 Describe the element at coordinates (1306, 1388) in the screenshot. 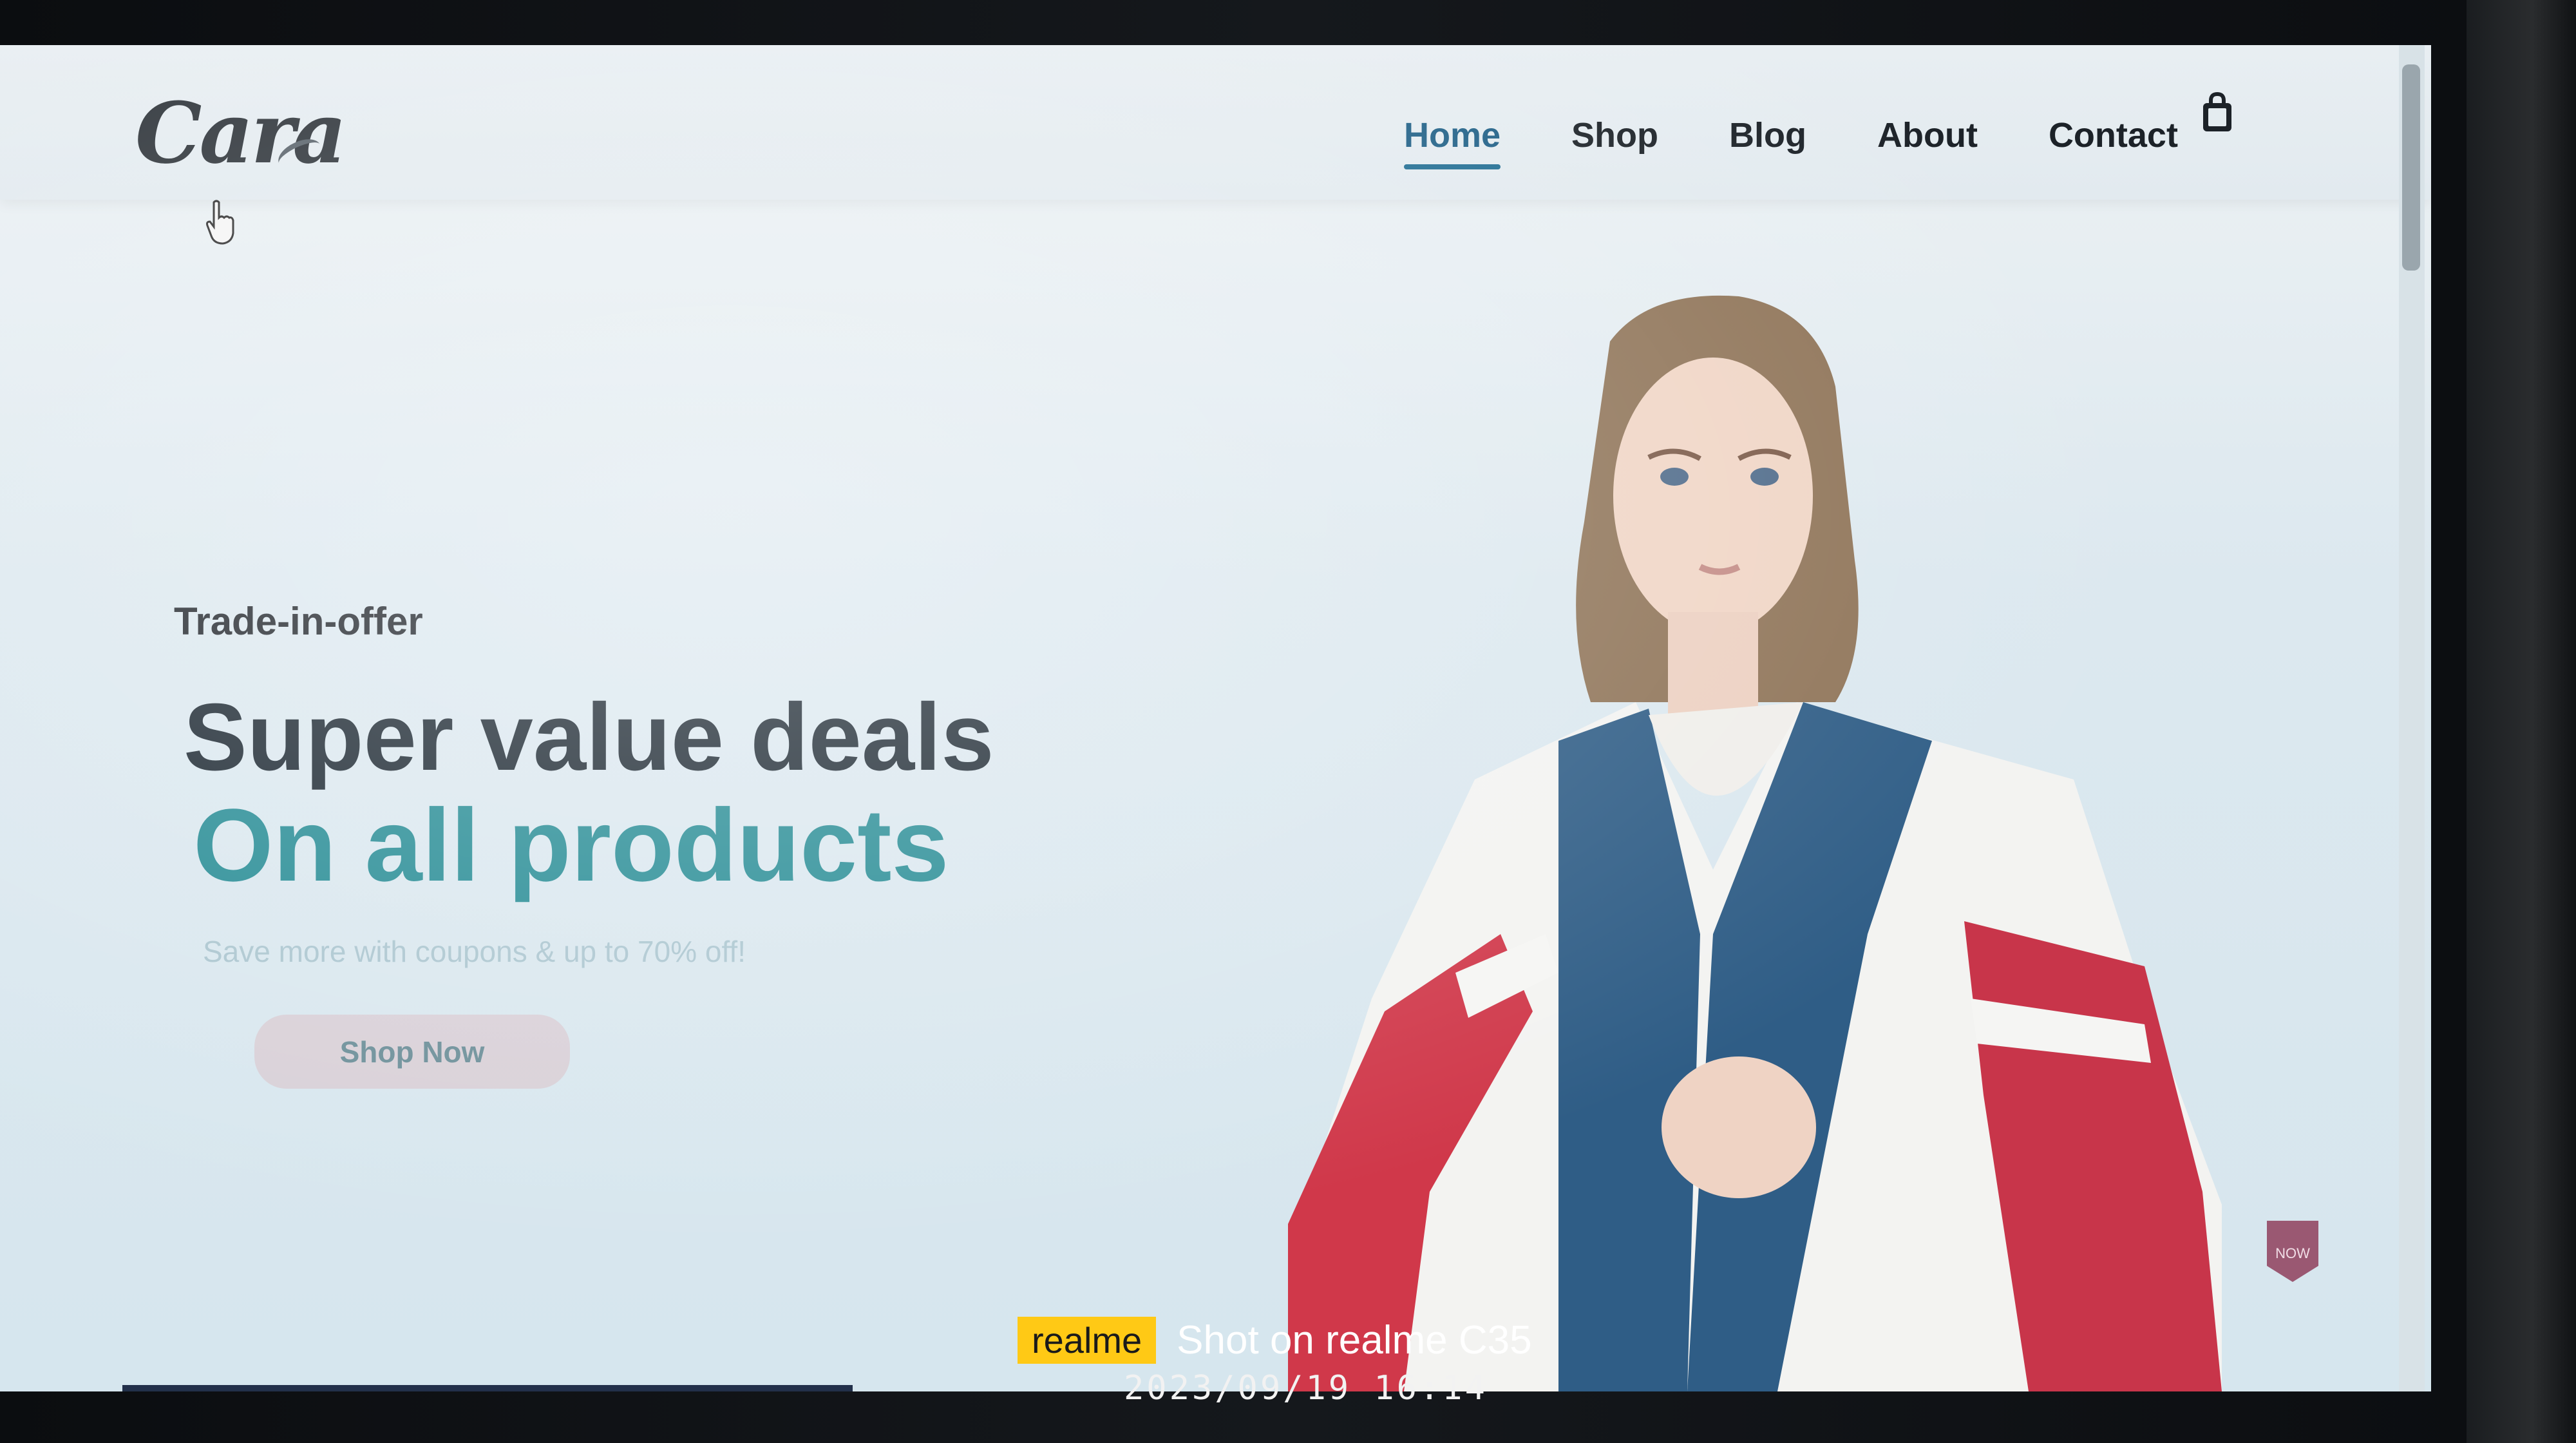

I see `photo-timestamp: 2023/09/19 16:14` at that location.